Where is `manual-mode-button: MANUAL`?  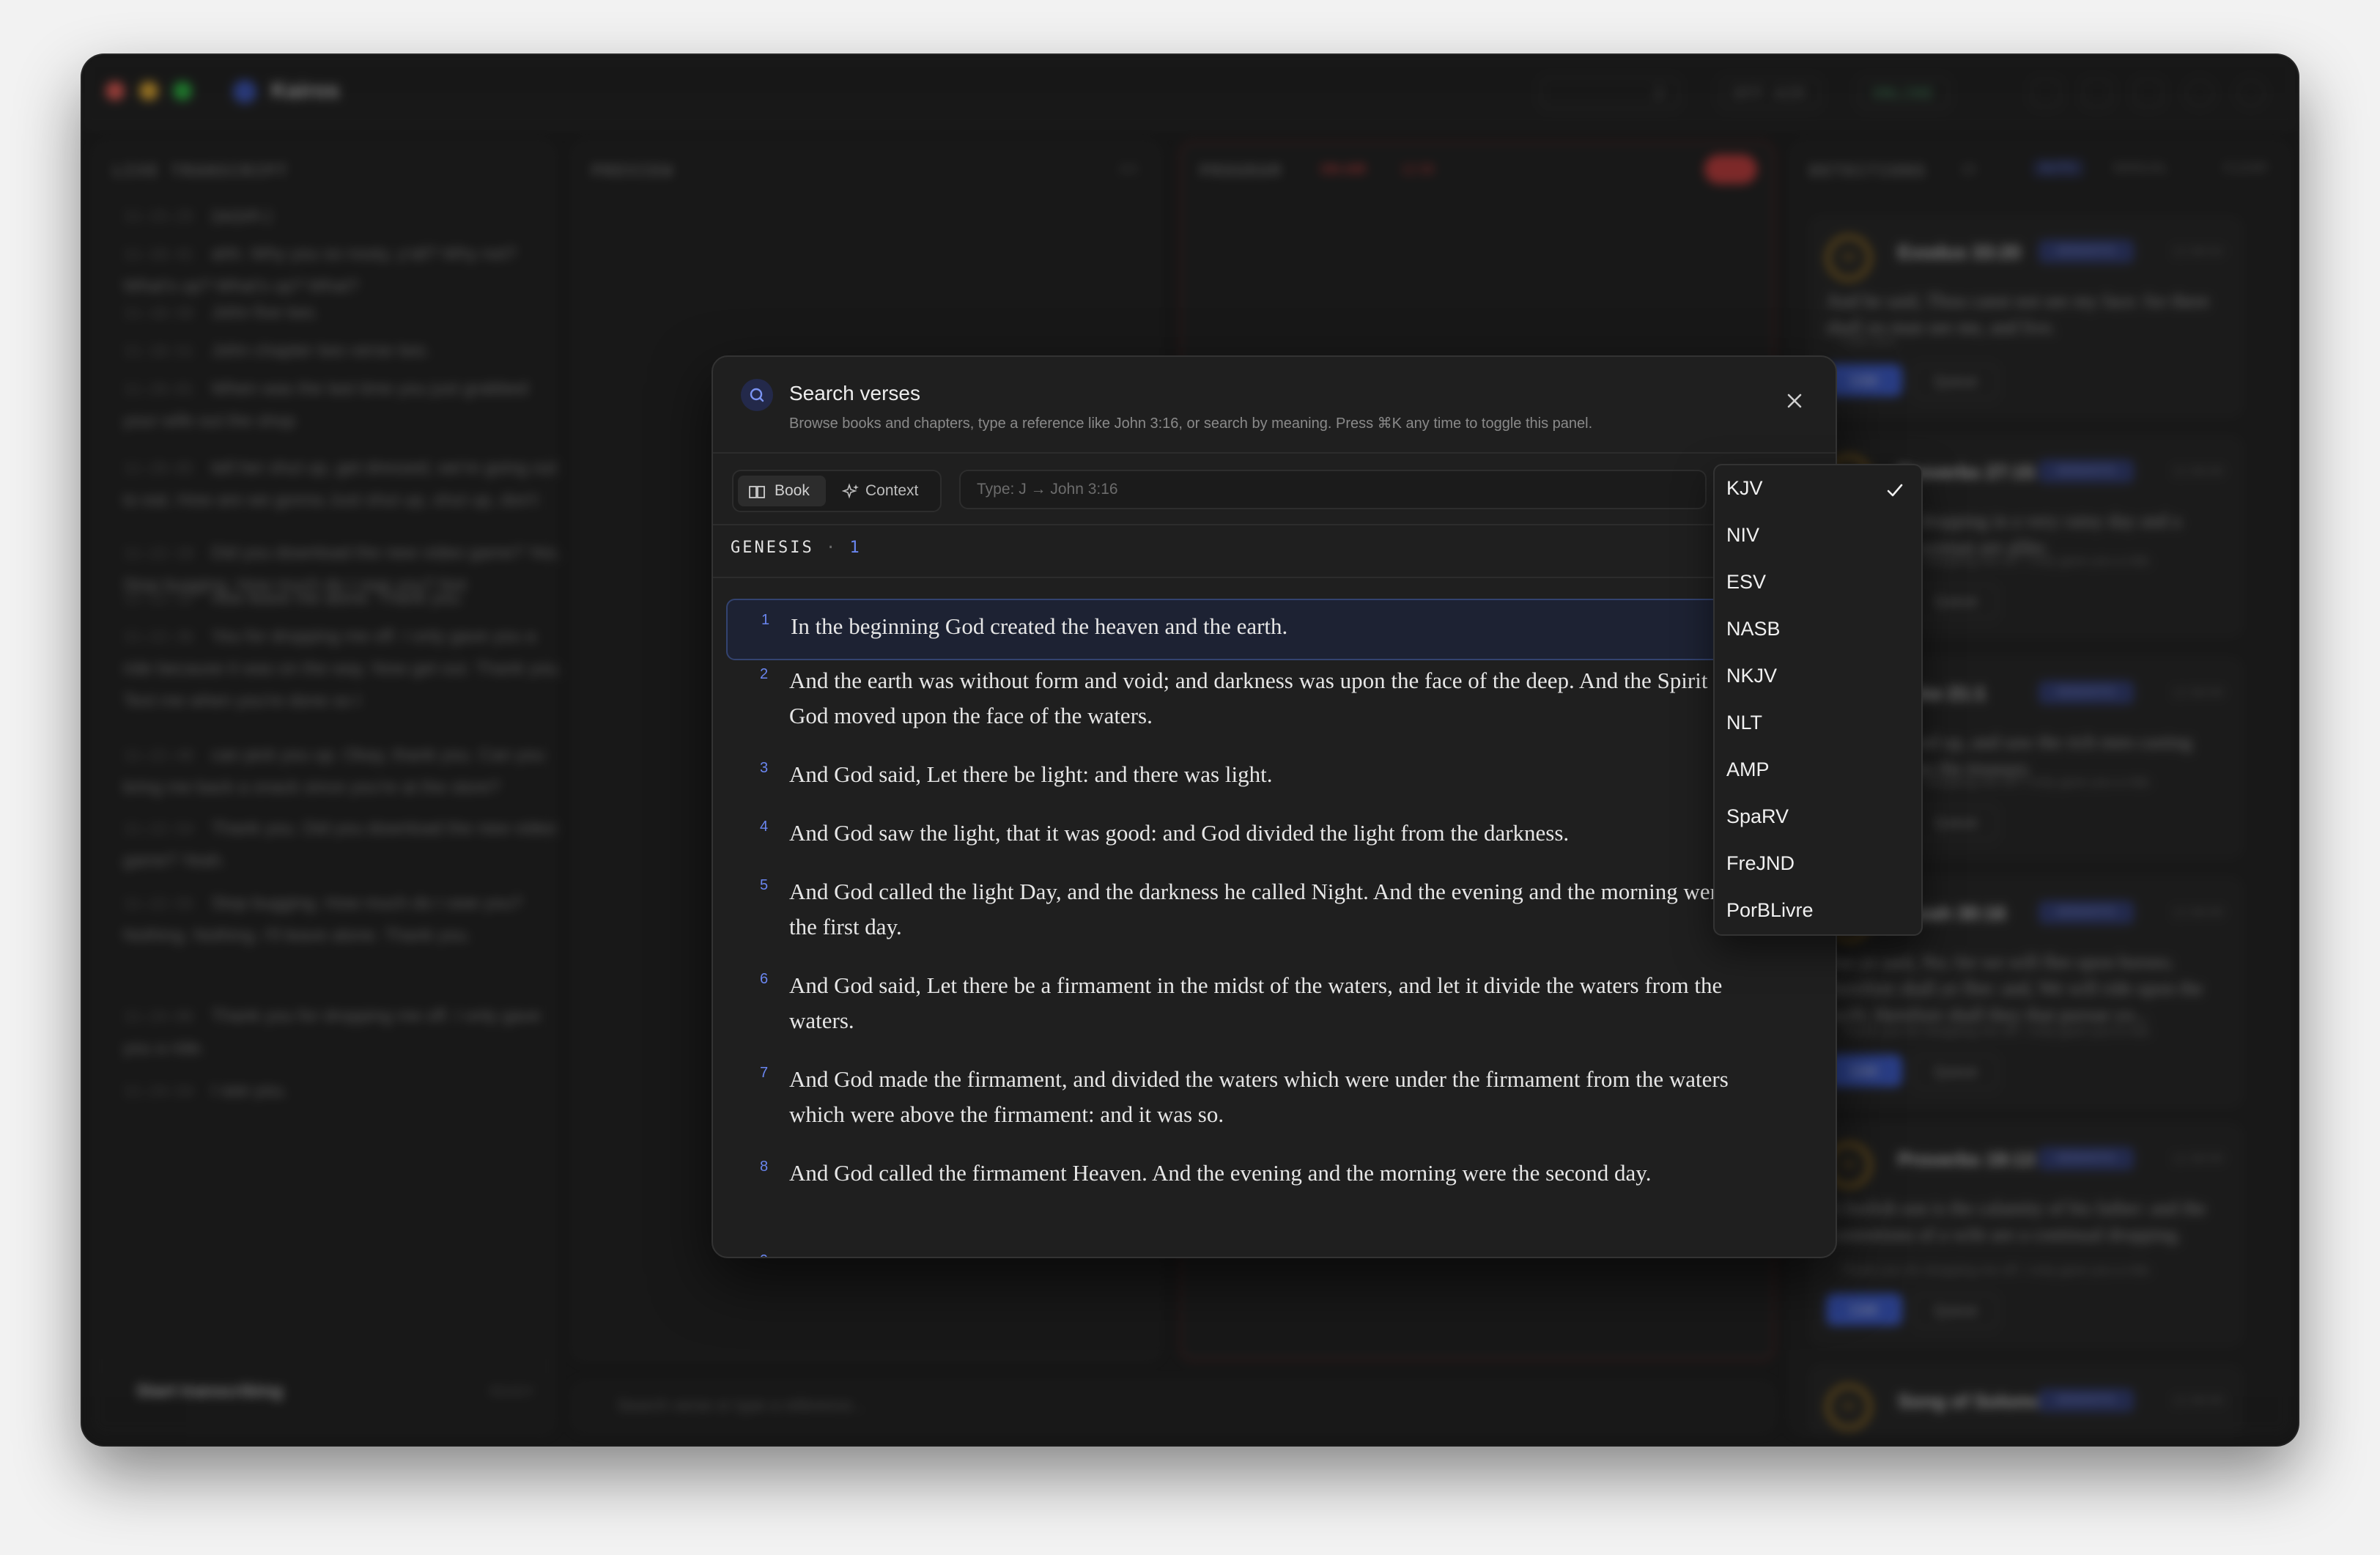
manual-mode-button: MANUAL is located at coordinates (2140, 168).